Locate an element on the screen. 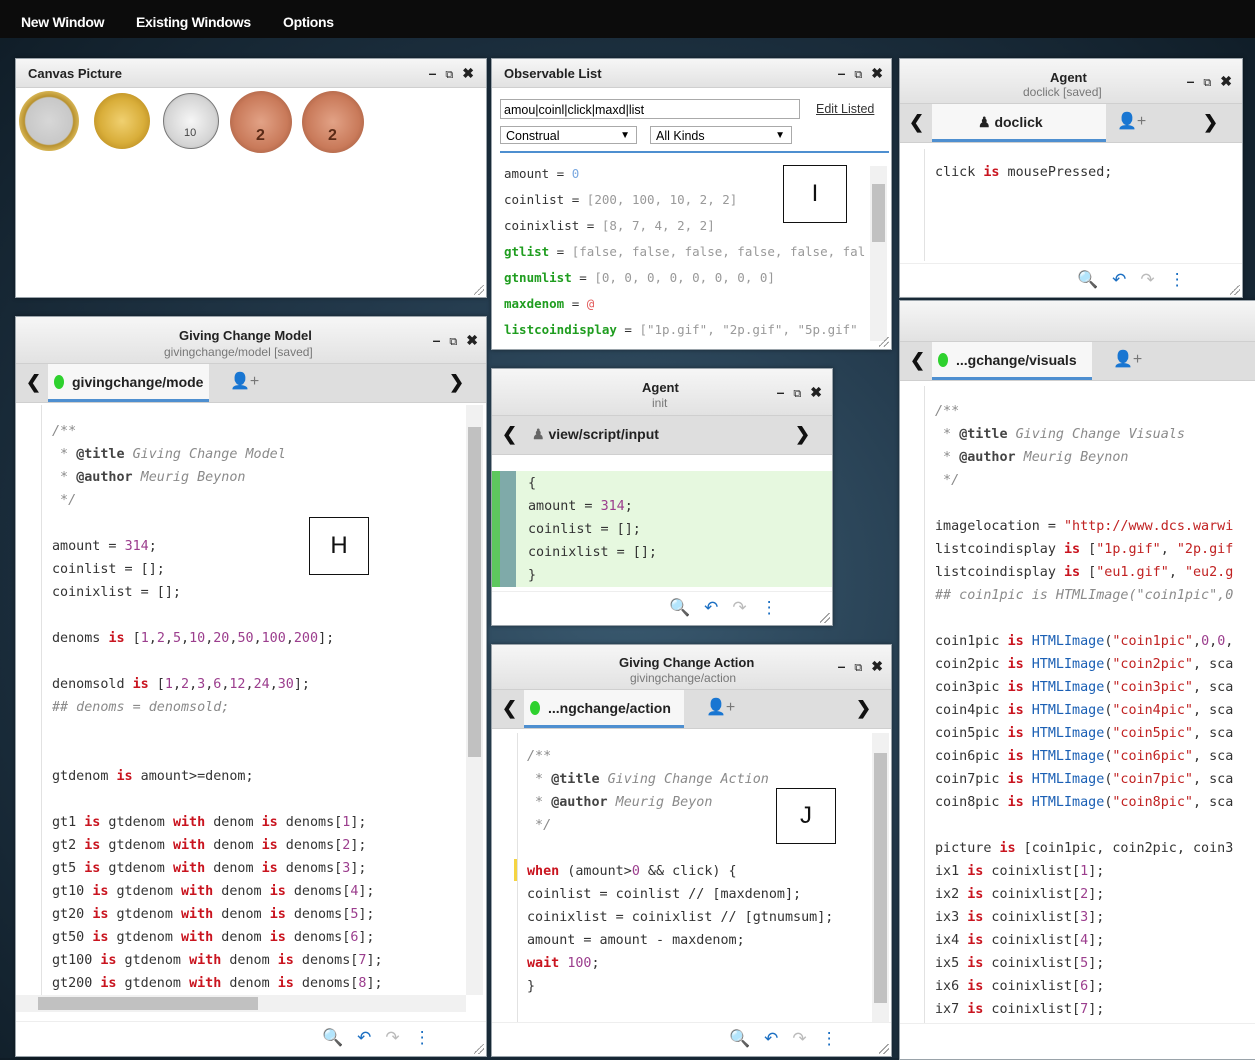  observable-row: amount = 0 is located at coordinates (541, 173).